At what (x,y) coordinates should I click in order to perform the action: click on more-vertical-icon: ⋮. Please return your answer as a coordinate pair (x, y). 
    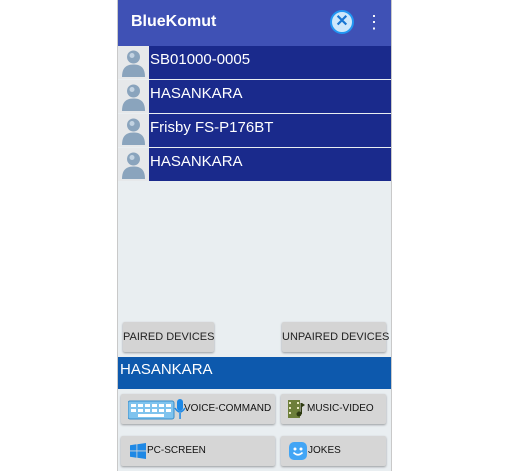
    Looking at the image, I should click on (374, 22).